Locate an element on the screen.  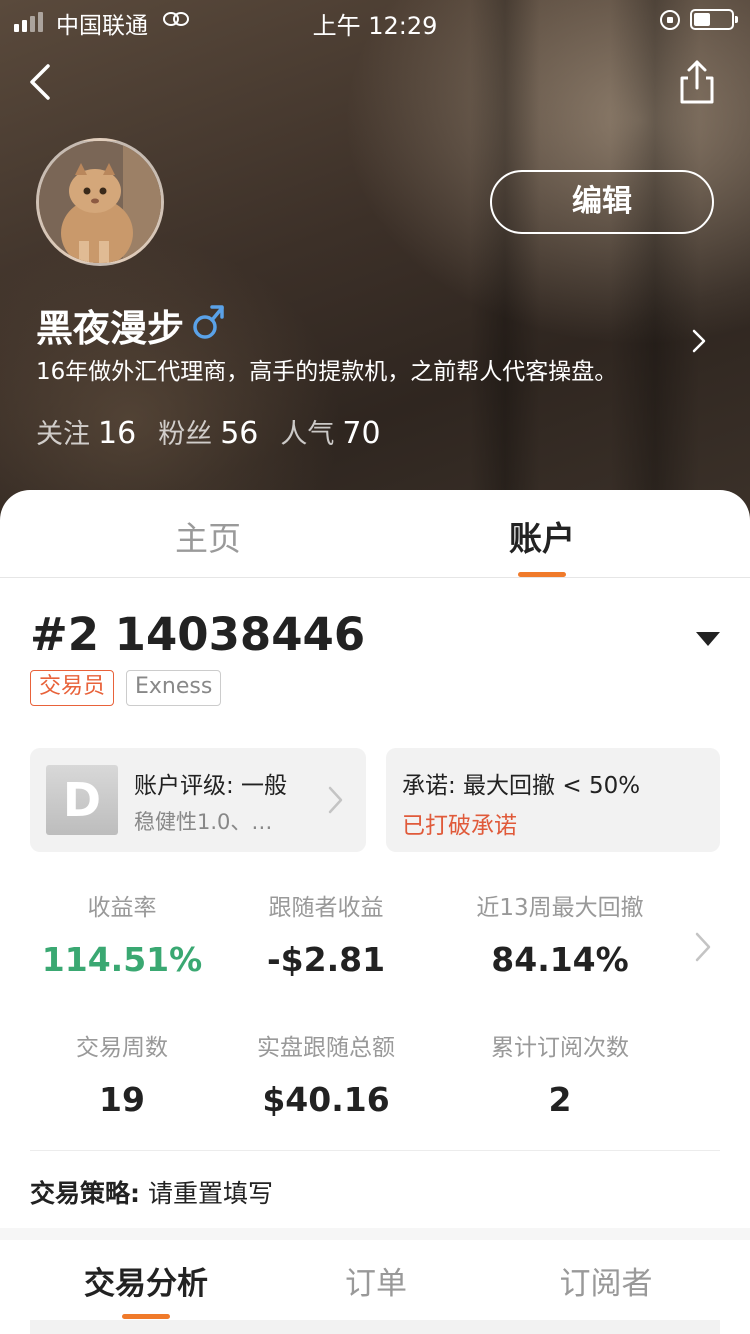
back-arrow-icon is located at coordinates (42, 82).